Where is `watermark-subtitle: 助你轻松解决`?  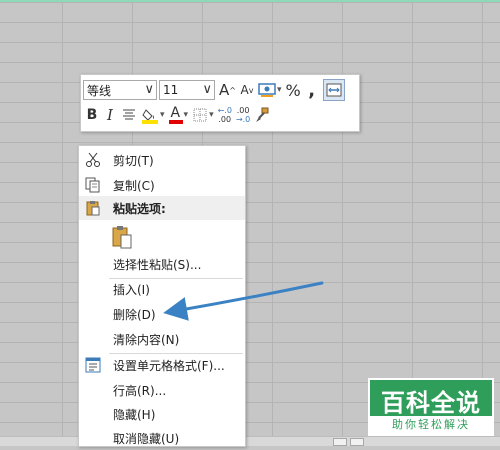
watermark-subtitle: 助你轻松解决 is located at coordinates (431, 425).